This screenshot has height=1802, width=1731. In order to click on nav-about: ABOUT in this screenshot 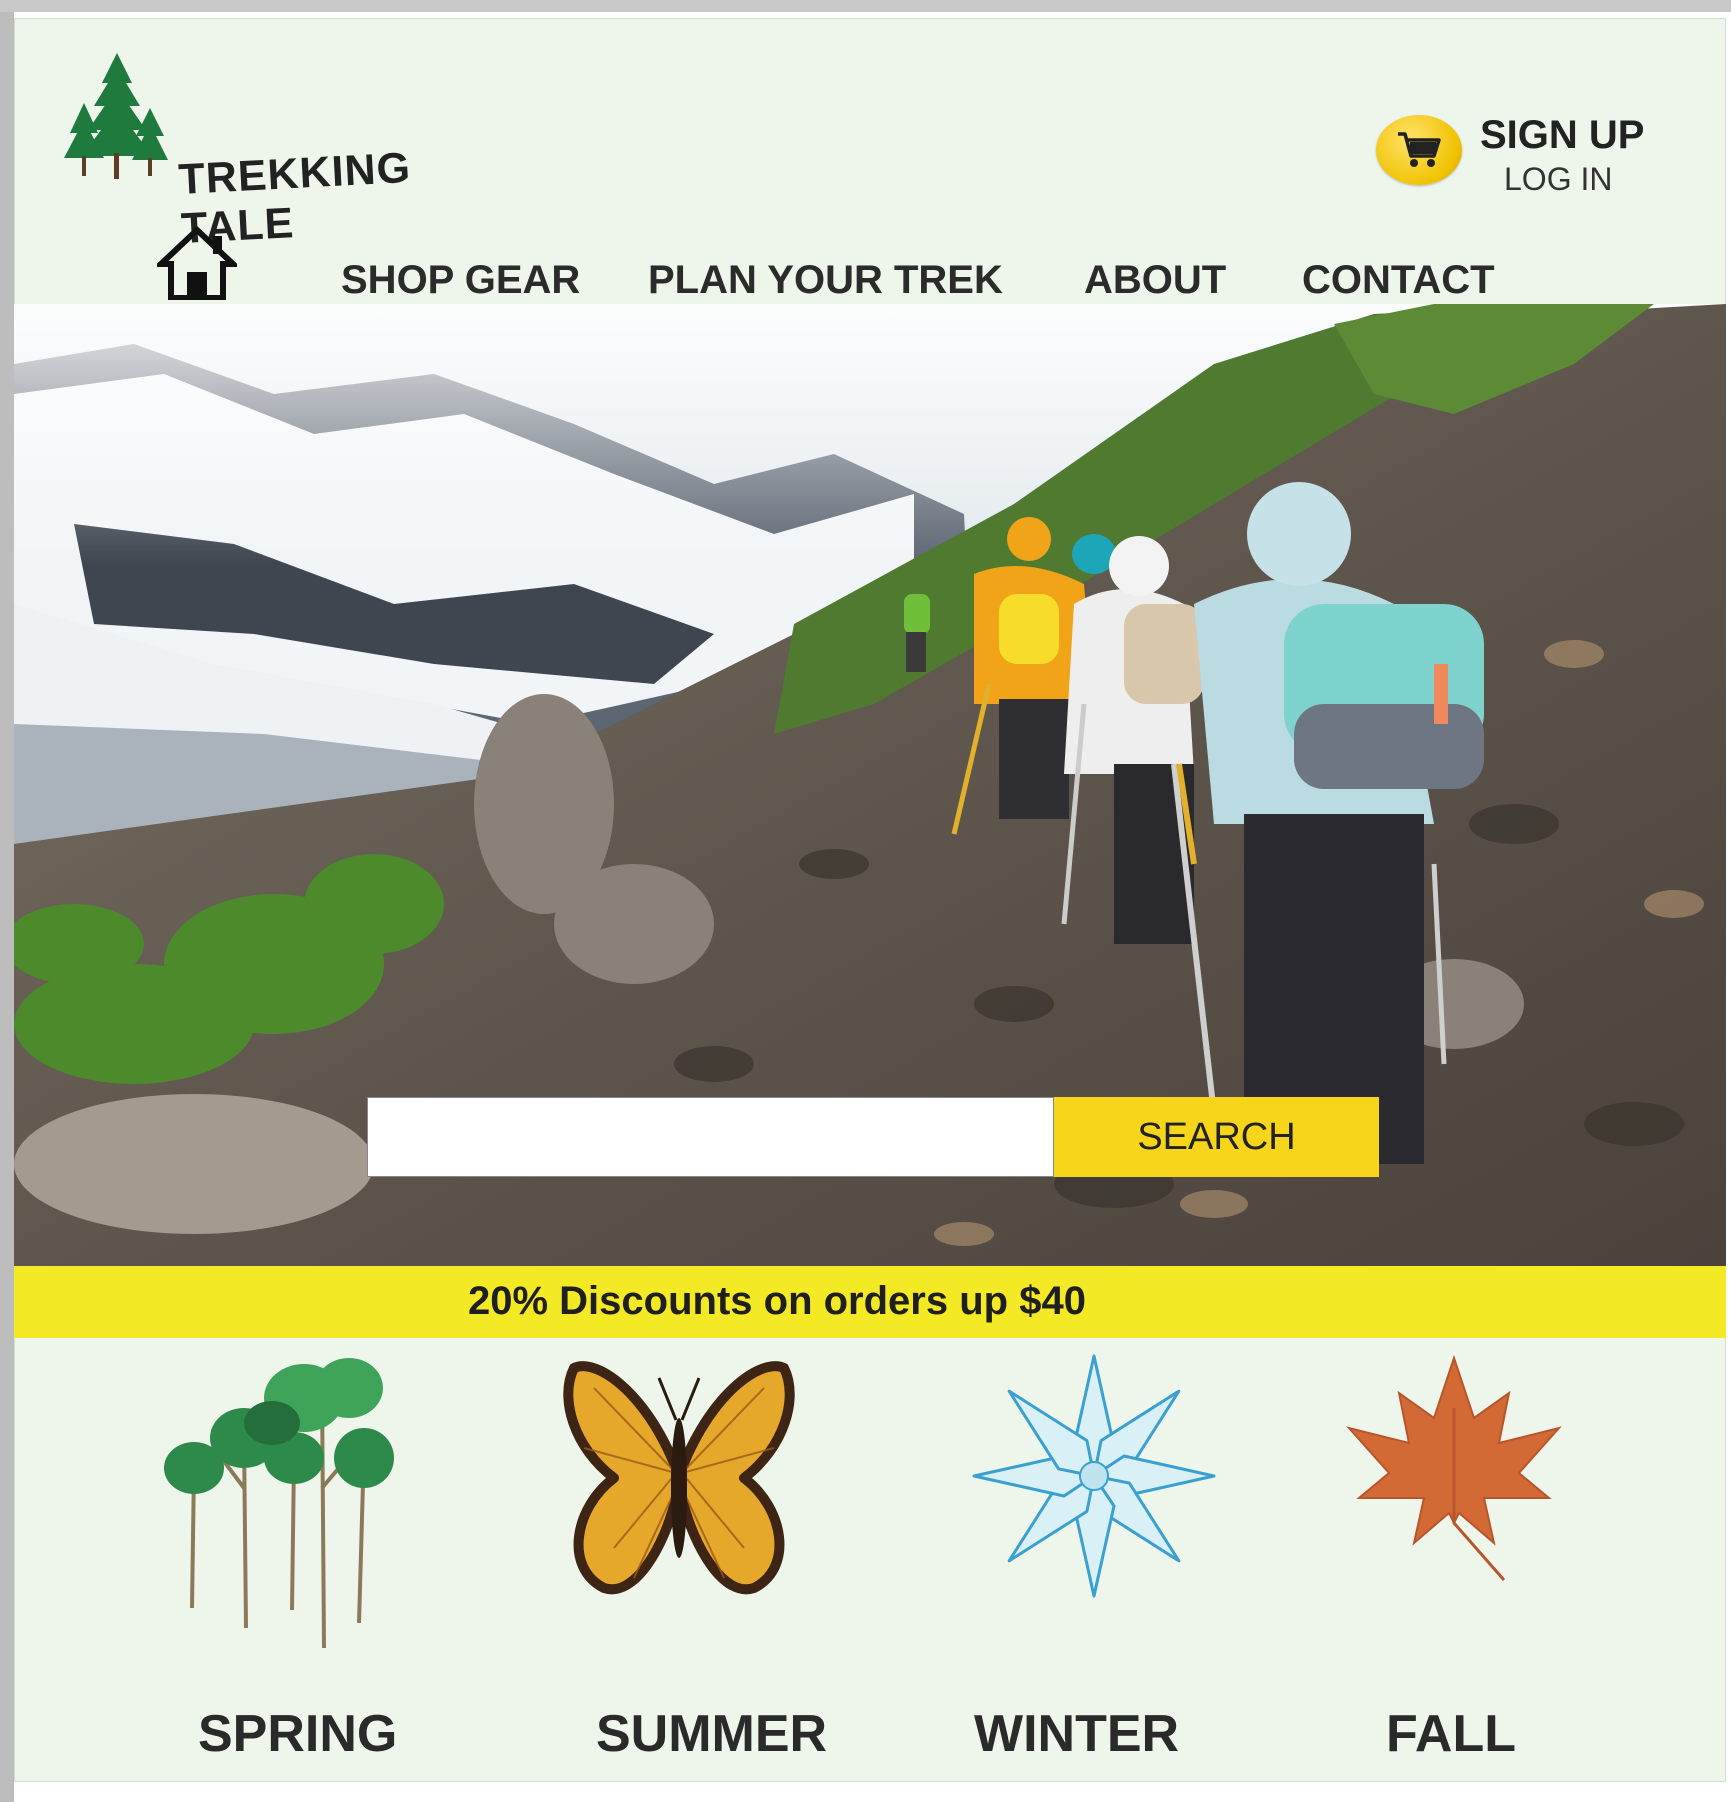, I will do `click(1155, 280)`.